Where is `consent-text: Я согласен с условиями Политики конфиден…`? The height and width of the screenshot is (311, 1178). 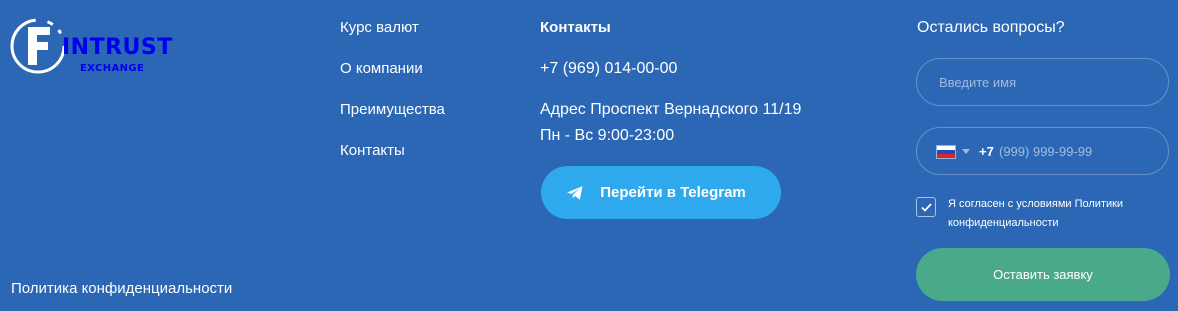
consent-text: Я согласен с условиями Политики конфиден… is located at coordinates (1036, 213).